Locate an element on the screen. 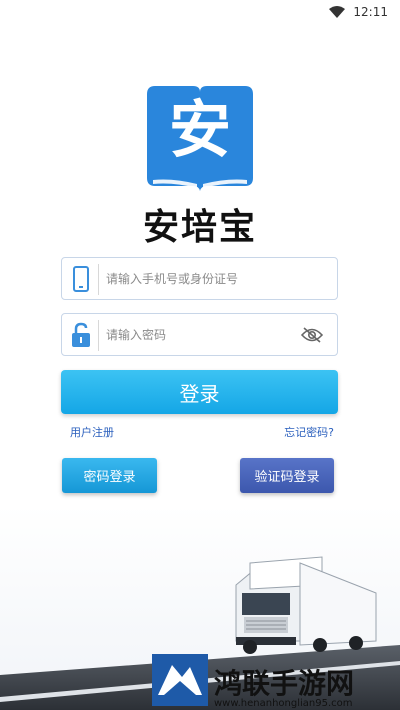 This screenshot has width=400, height=710. forgot-password-link: 忘记密码? is located at coordinates (309, 432).